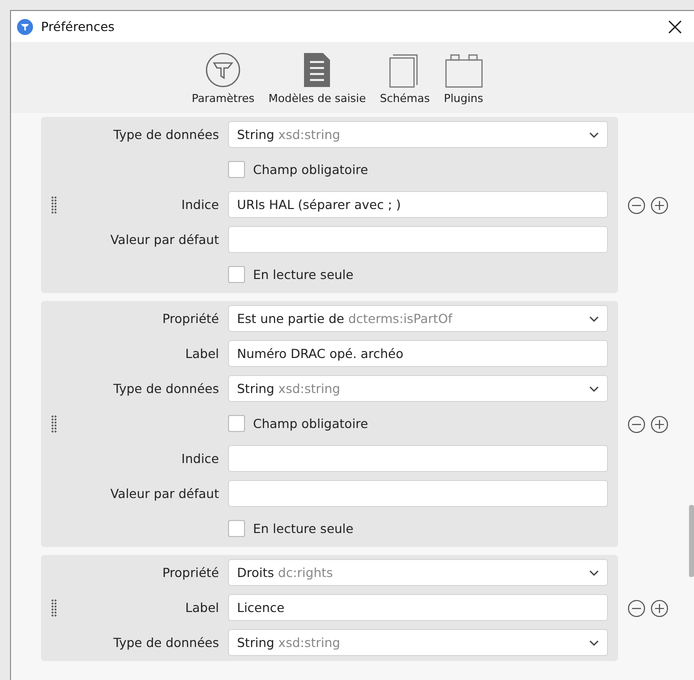  I want to click on input-field: Numéro DRAC opé. archéo, so click(418, 353).